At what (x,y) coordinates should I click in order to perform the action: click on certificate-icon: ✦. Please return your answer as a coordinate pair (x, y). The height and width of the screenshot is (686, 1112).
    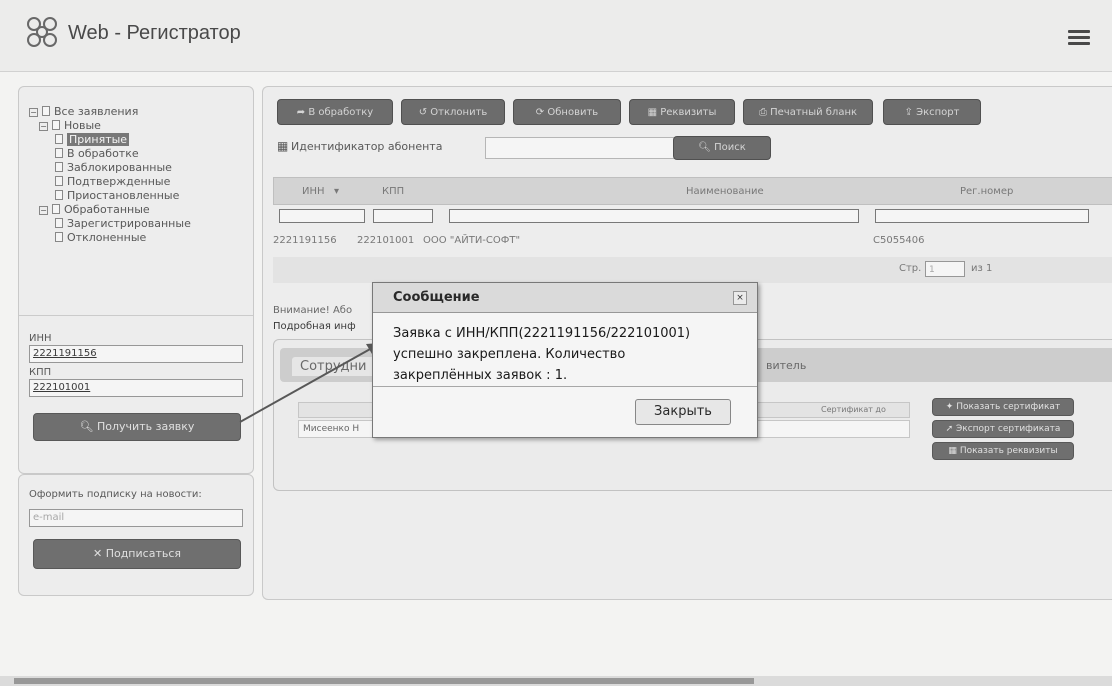
    Looking at the image, I should click on (949, 407).